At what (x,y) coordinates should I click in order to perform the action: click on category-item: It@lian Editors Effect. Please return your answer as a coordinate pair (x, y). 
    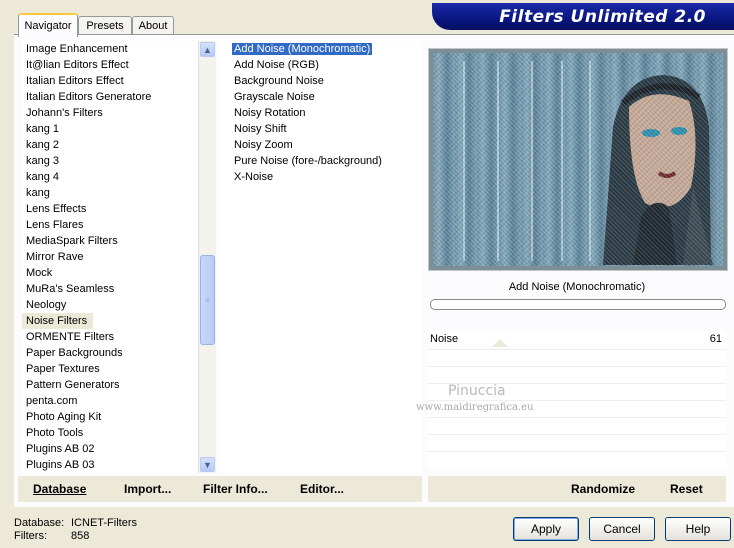
    Looking at the image, I should click on (110, 65).